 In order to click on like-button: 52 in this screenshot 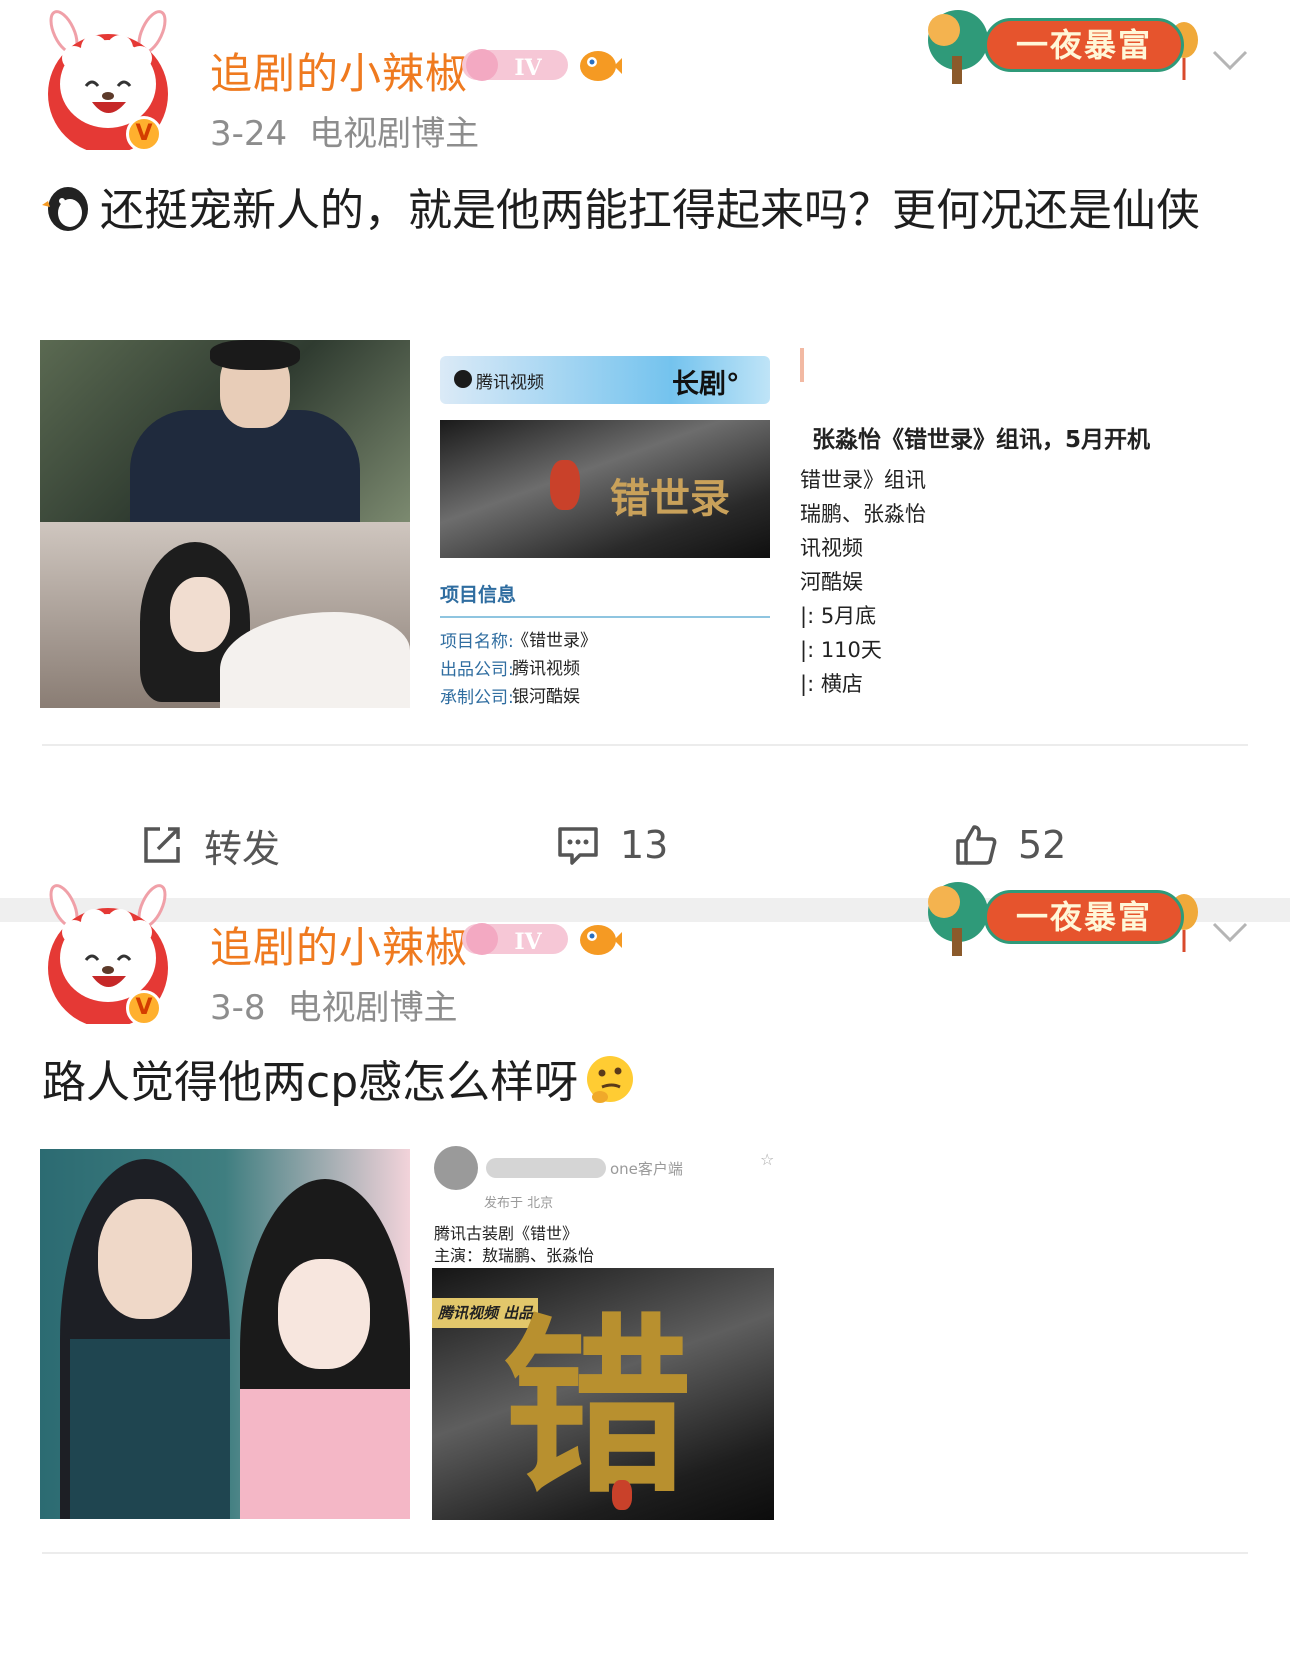, I will do `click(1010, 845)`.